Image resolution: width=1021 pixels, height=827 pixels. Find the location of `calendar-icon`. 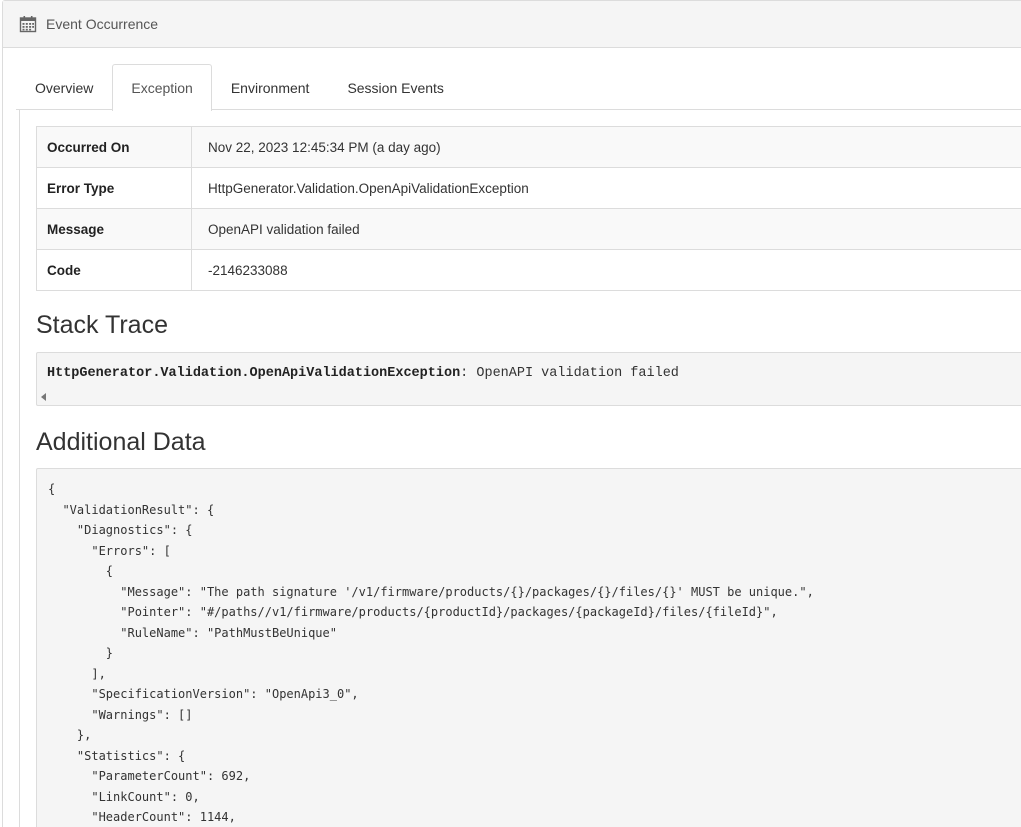

calendar-icon is located at coordinates (28, 24).